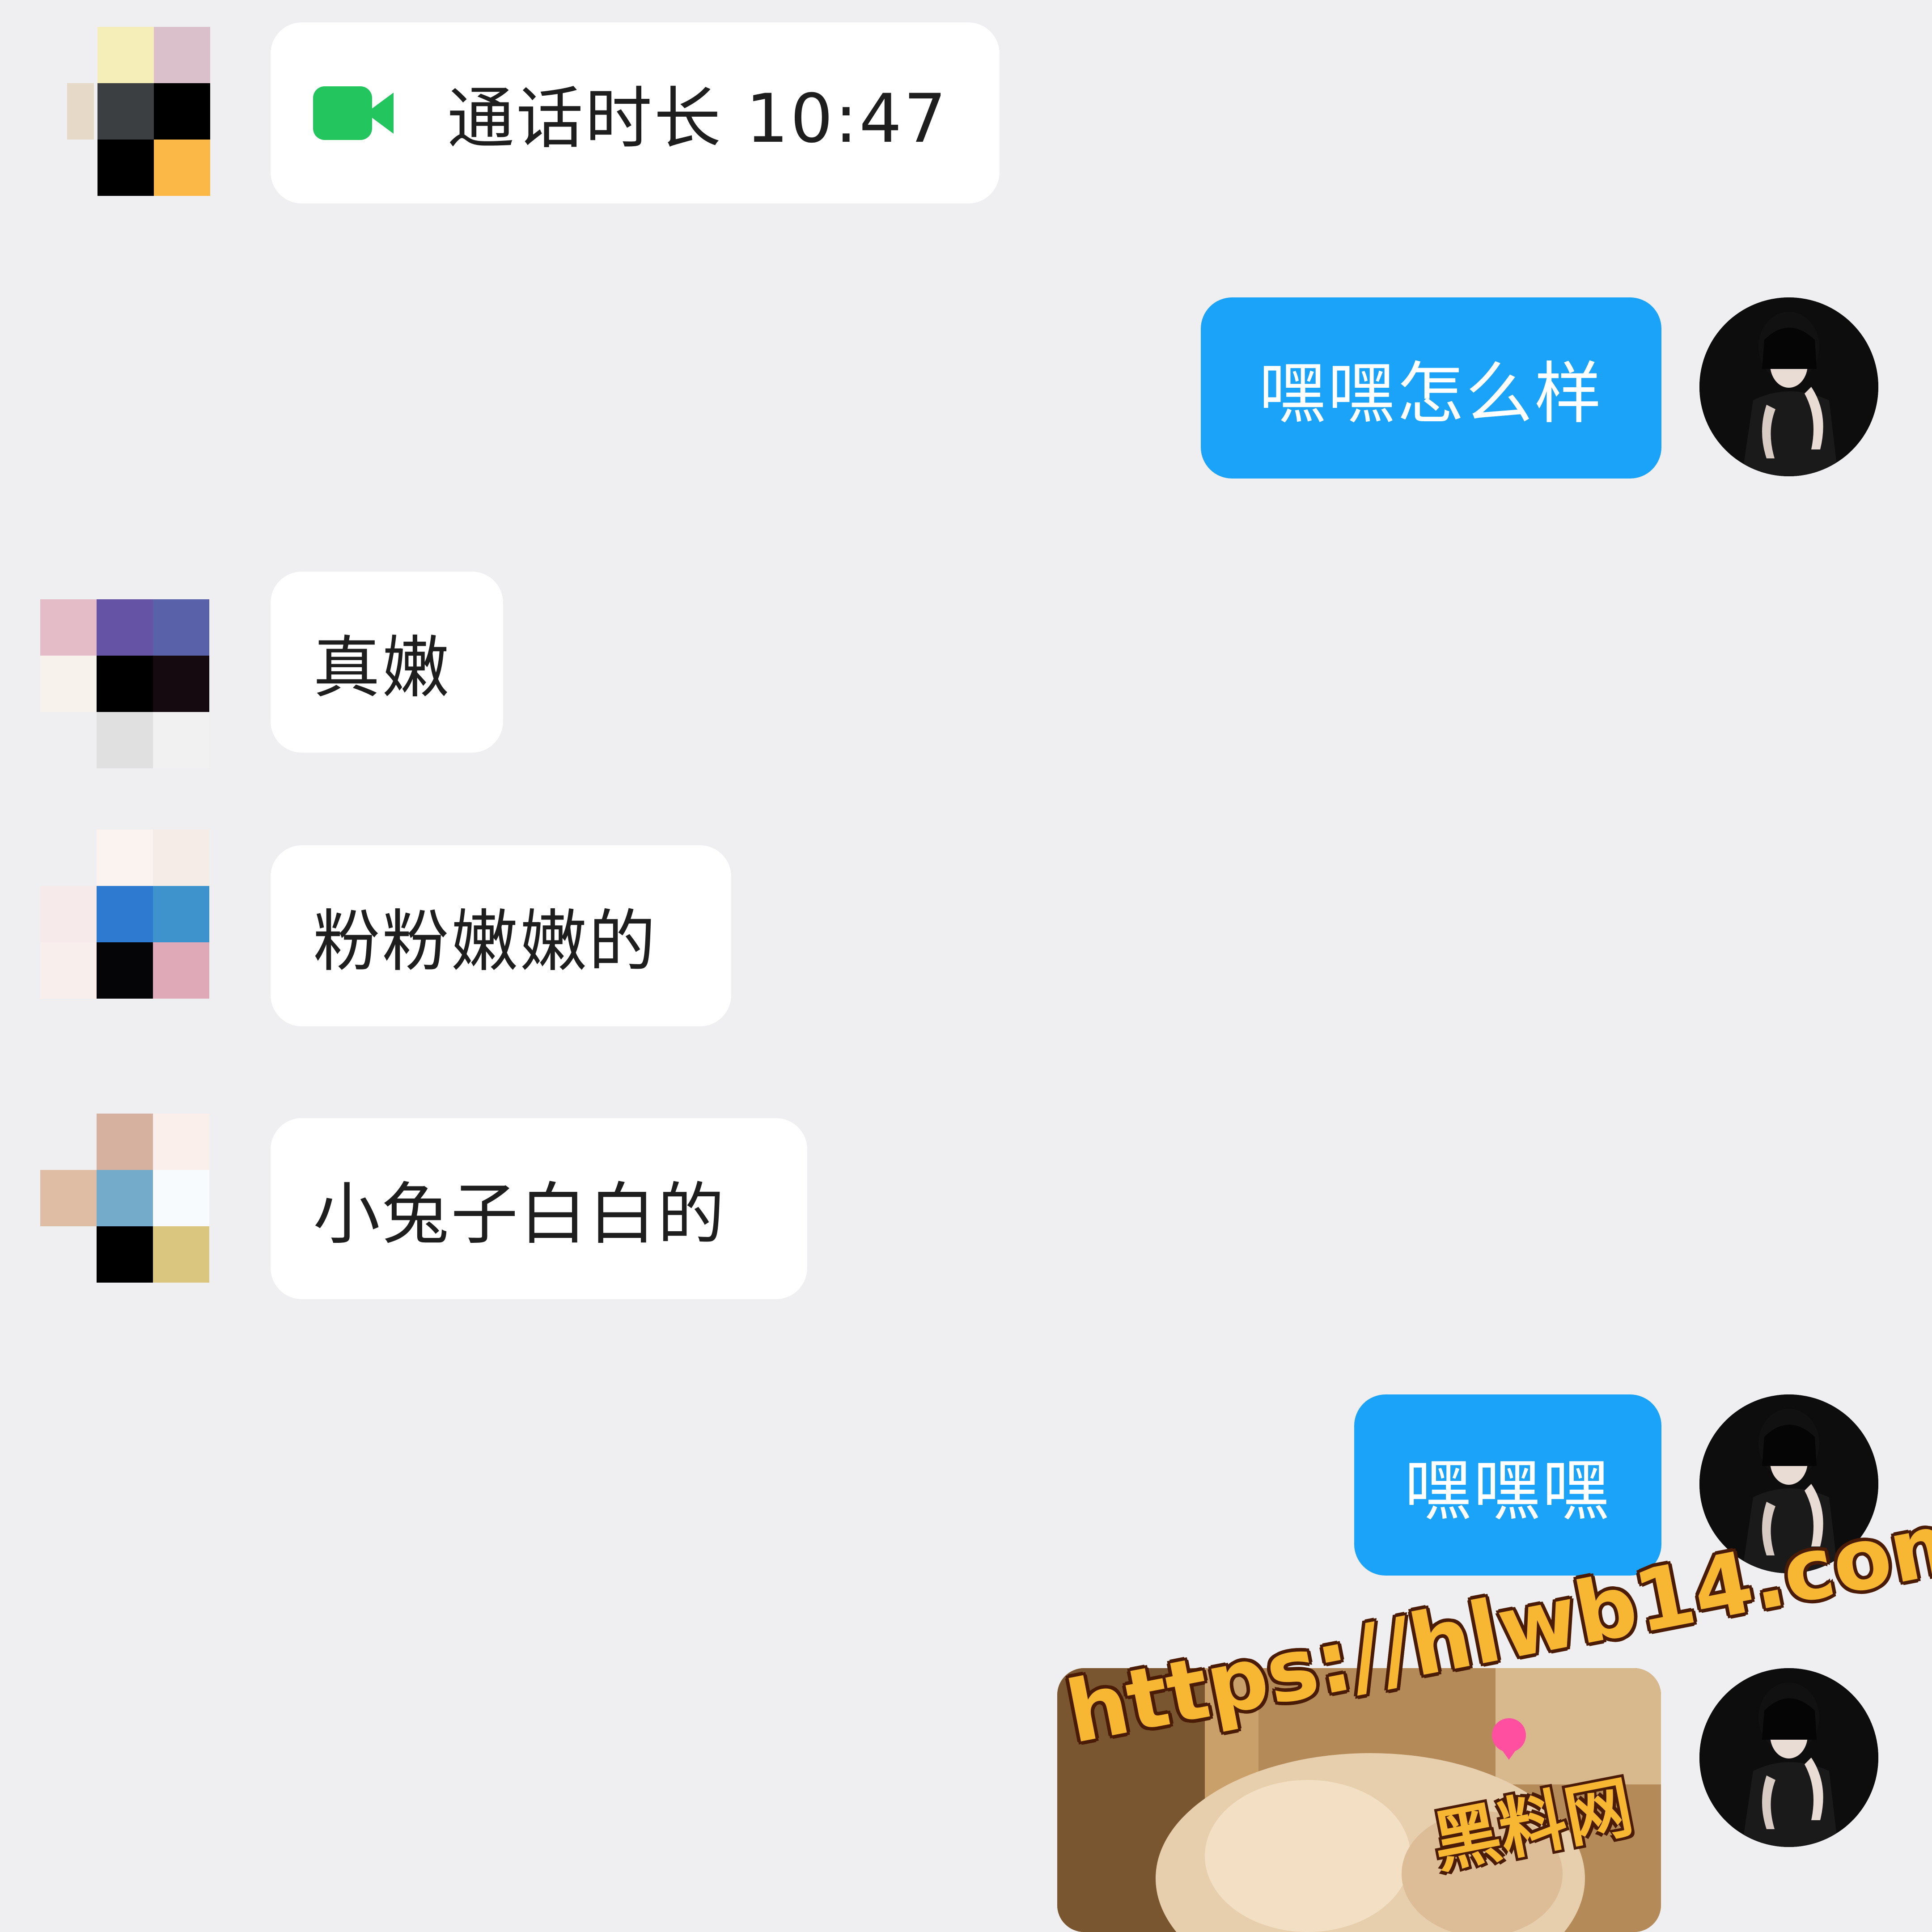  Describe the element at coordinates (382, 668) in the screenshot. I see `message-text: 真嫩` at that location.